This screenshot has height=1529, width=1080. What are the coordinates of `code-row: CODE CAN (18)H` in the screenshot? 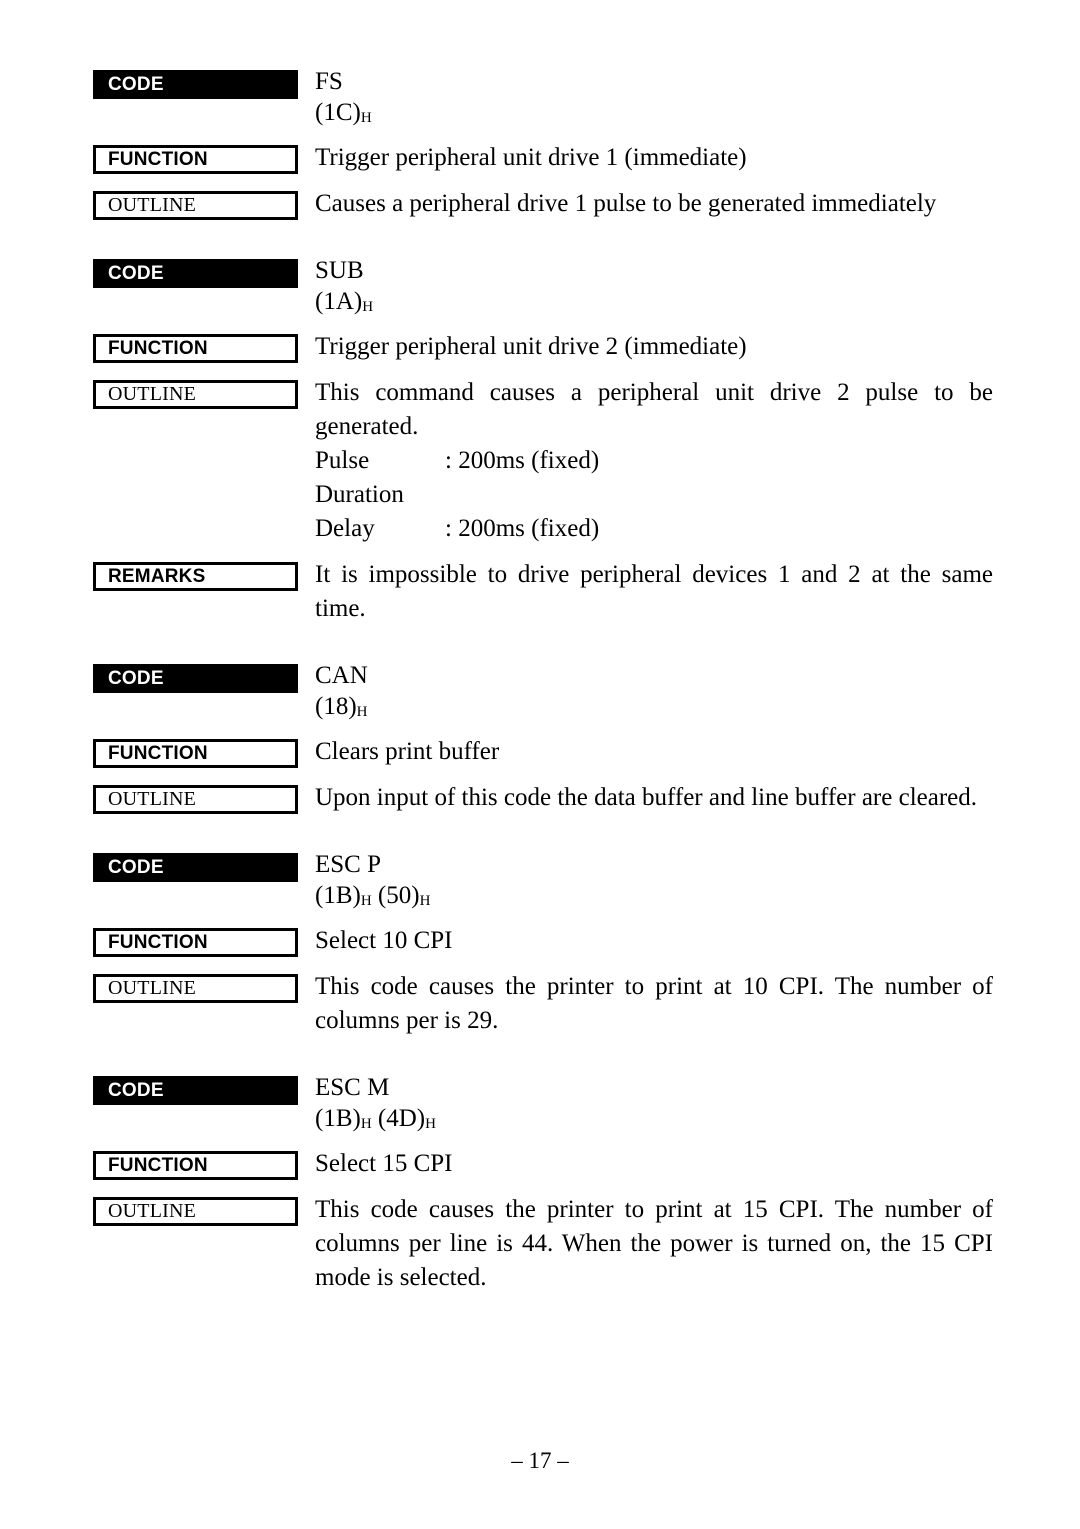 It's located at (543, 691).